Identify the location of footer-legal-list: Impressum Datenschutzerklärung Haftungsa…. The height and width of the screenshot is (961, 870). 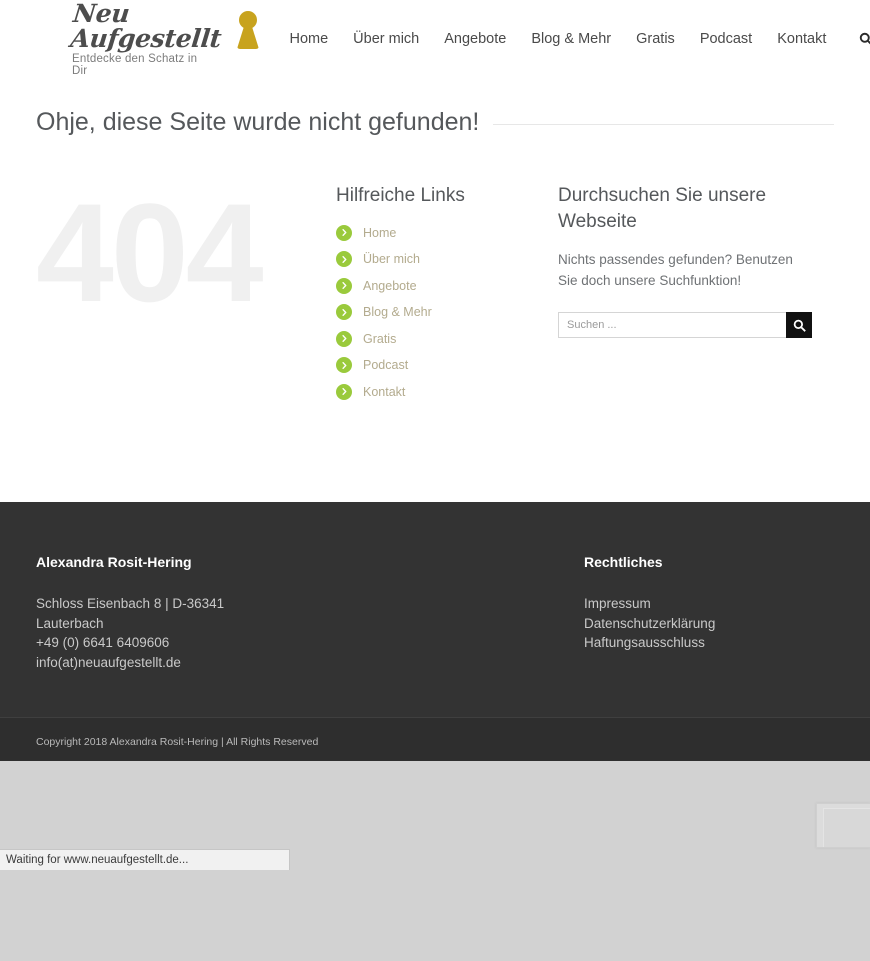
(709, 623).